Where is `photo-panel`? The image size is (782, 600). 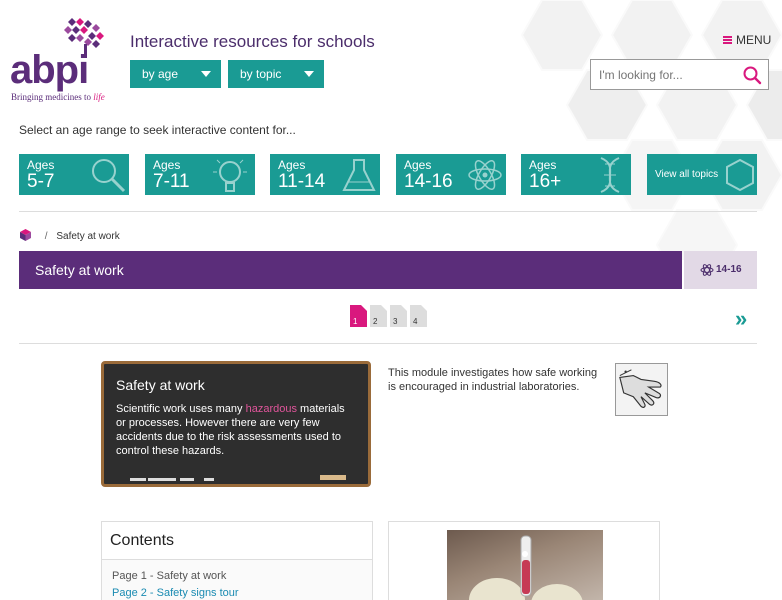 photo-panel is located at coordinates (524, 560).